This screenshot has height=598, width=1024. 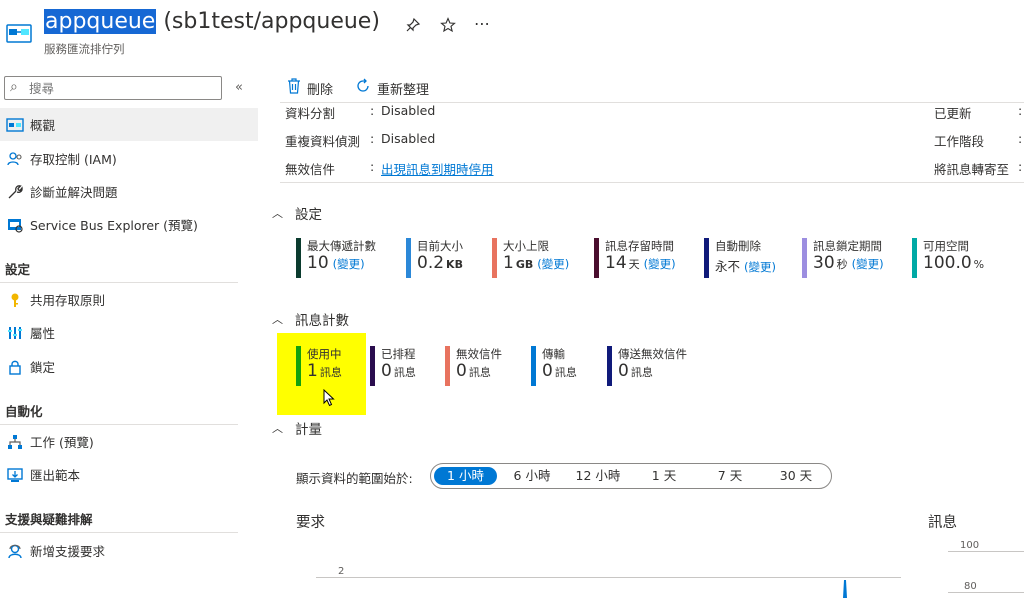 I want to click on tile-value-row: 1 訊息, so click(x=324, y=371).